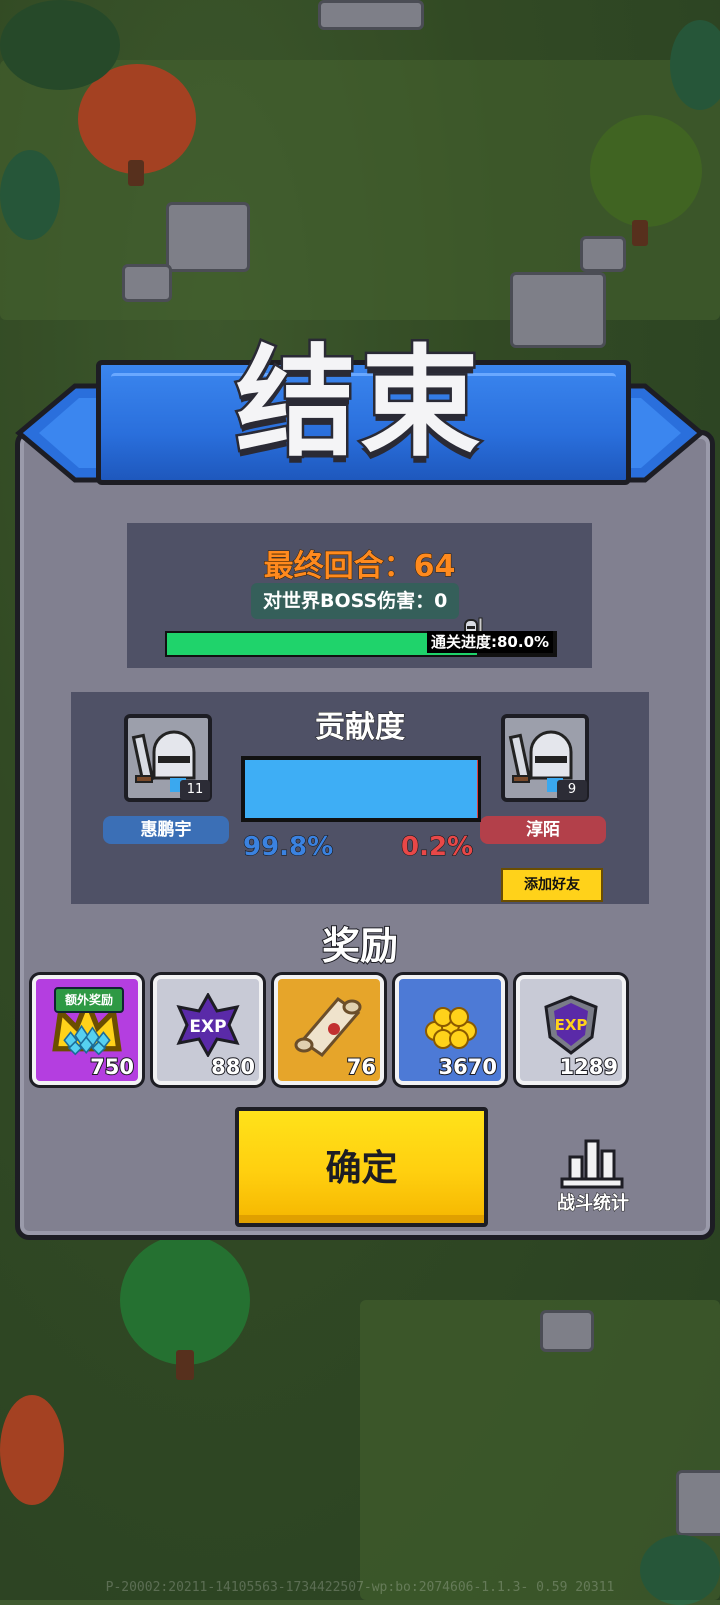 Image resolution: width=720 pixels, height=1605 pixels. Describe the element at coordinates (593, 1202) in the screenshot. I see `battle-stats-label: 战斗统计` at that location.